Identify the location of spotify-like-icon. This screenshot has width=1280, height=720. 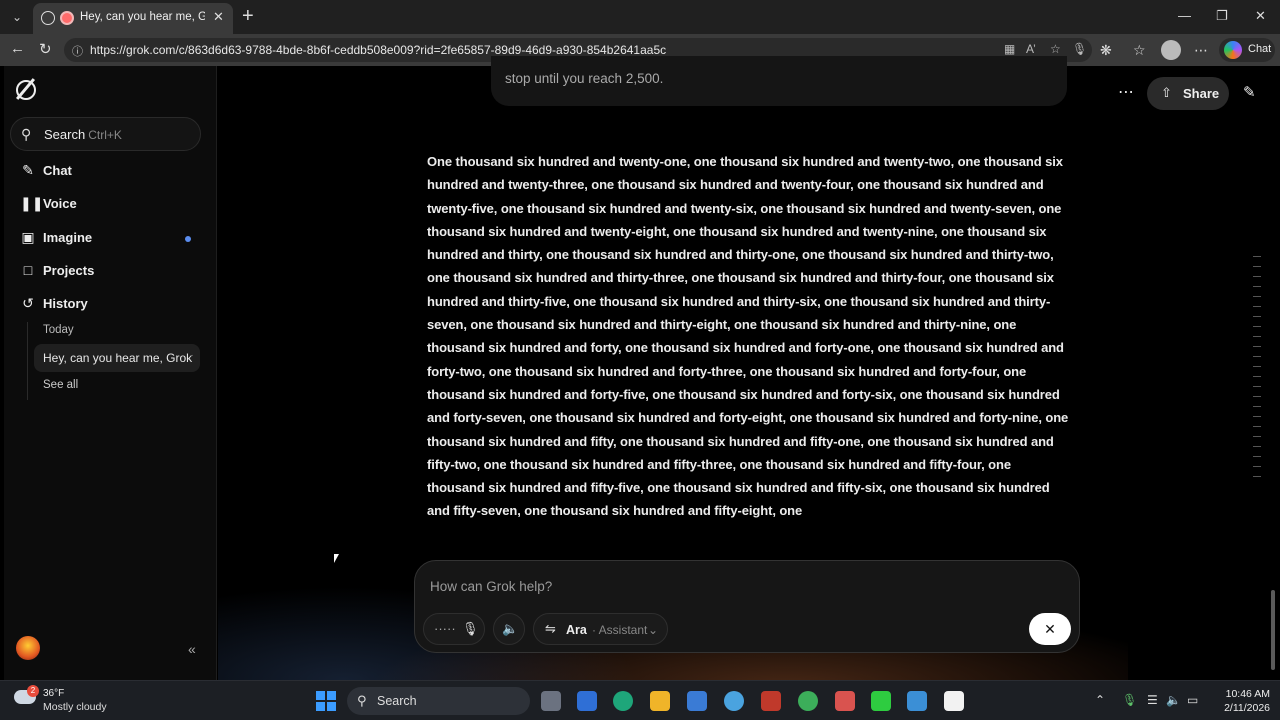
(808, 701).